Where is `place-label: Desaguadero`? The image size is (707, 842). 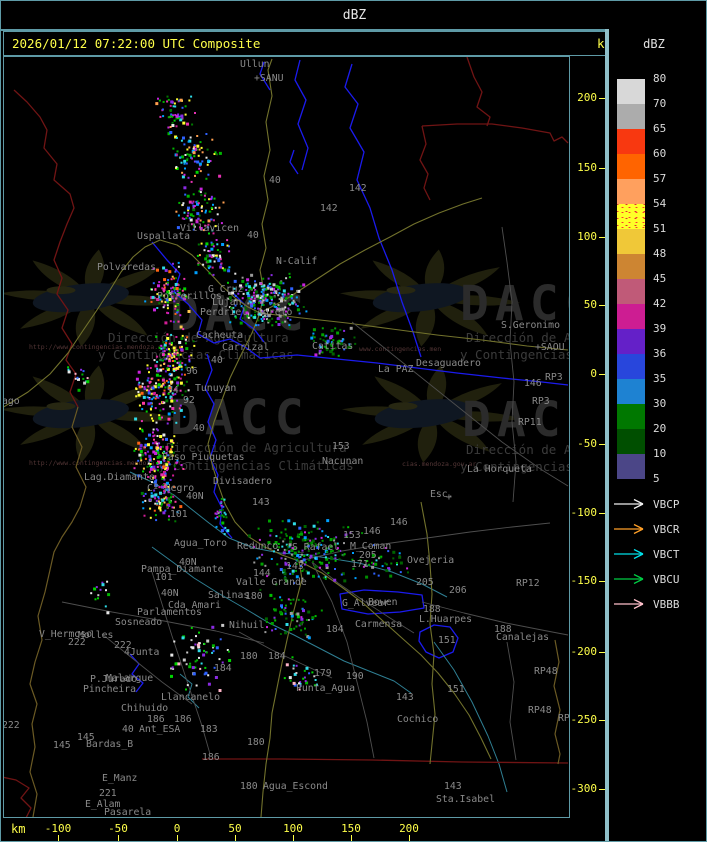
place-label: Desaguadero is located at coordinates (448, 363).